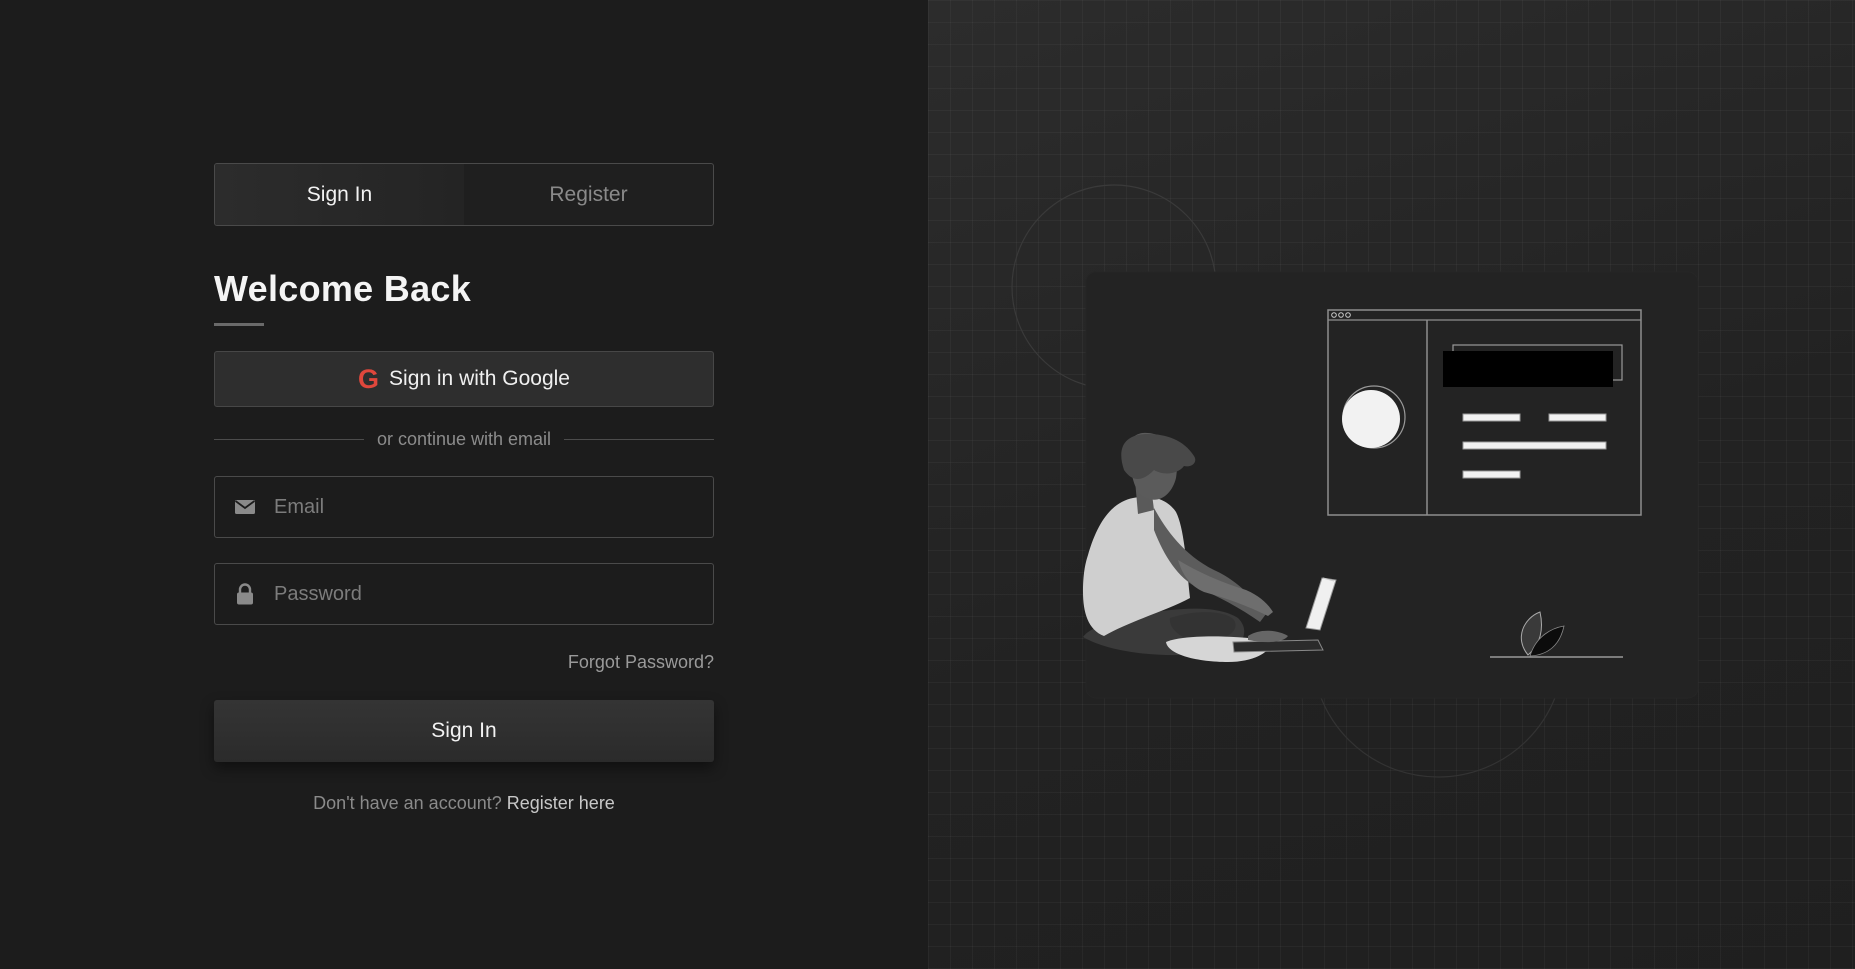  I want to click on google-sign-in-button: G Sign in with Google, so click(464, 379).